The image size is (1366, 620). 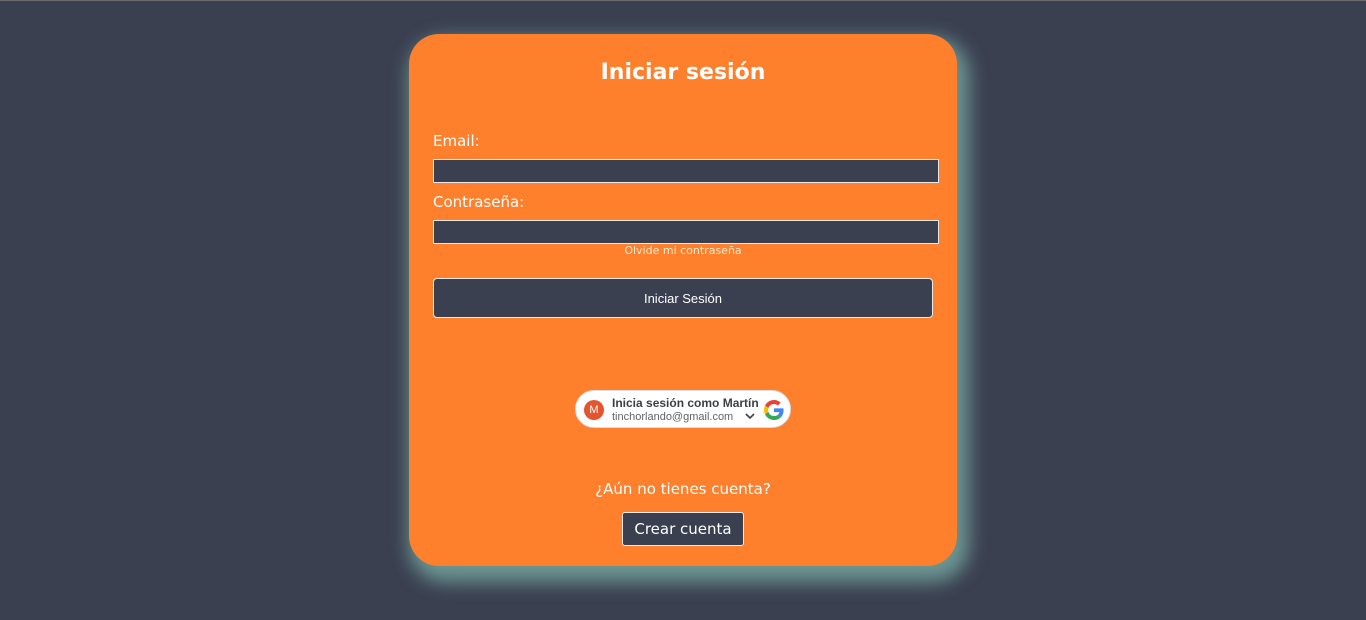 What do you see at coordinates (686, 171) in the screenshot?
I see `email-field` at bounding box center [686, 171].